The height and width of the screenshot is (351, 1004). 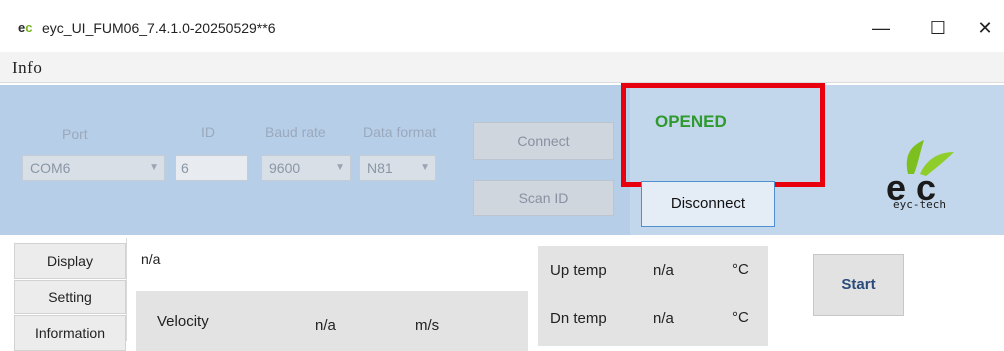 I want to click on up-temp-value: n/a, so click(x=663, y=270).